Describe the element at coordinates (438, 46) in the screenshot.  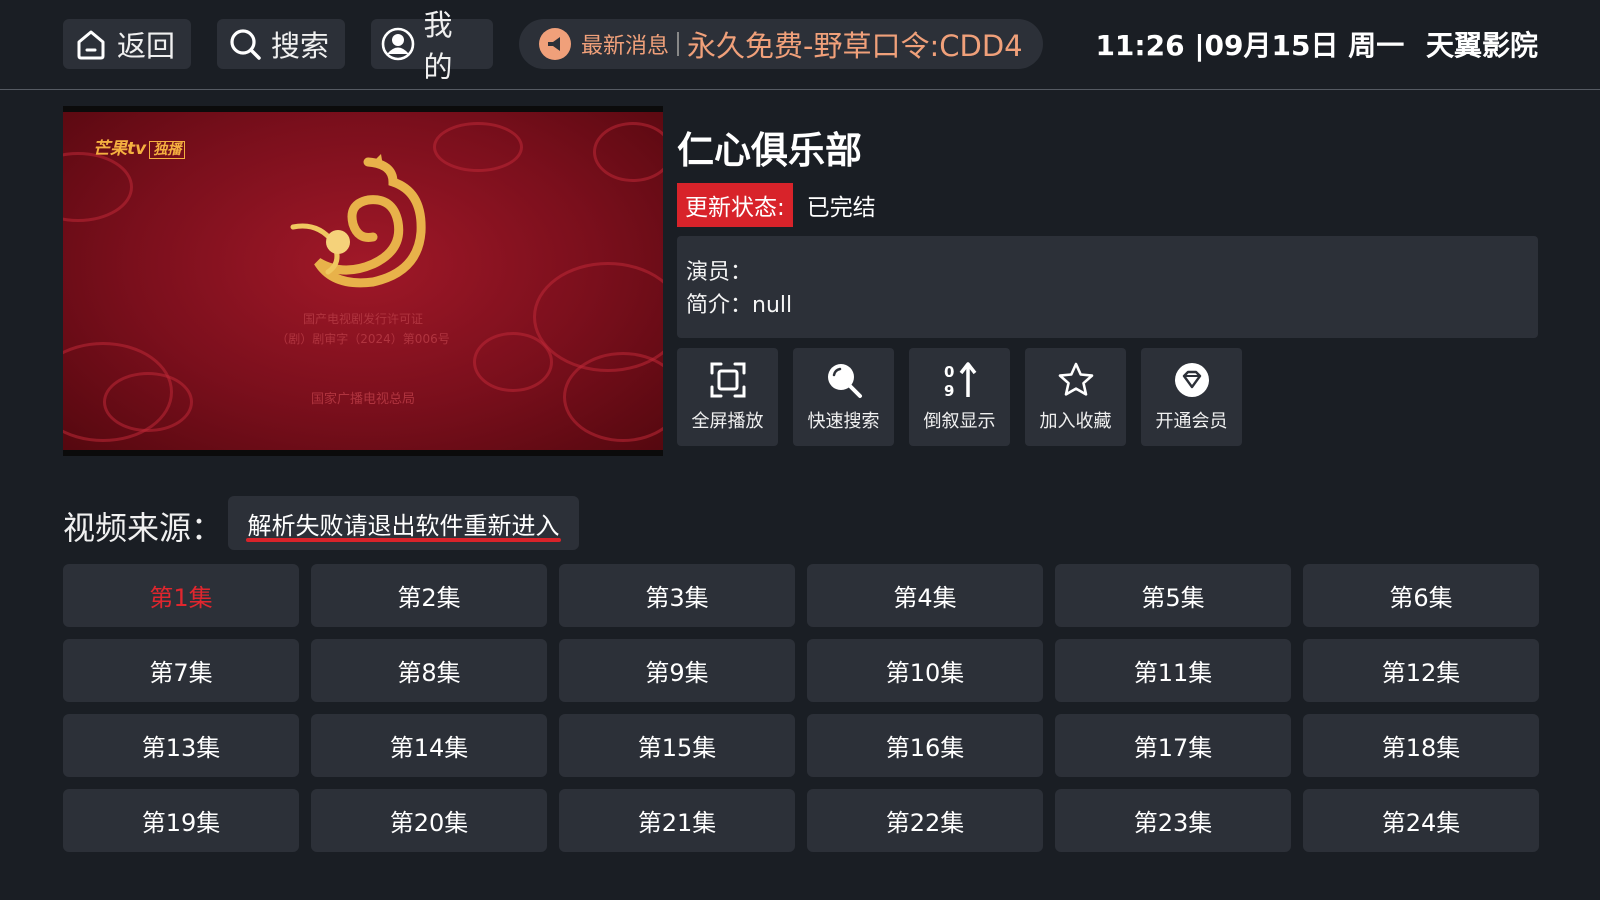
I see `profile-label: 我的` at that location.